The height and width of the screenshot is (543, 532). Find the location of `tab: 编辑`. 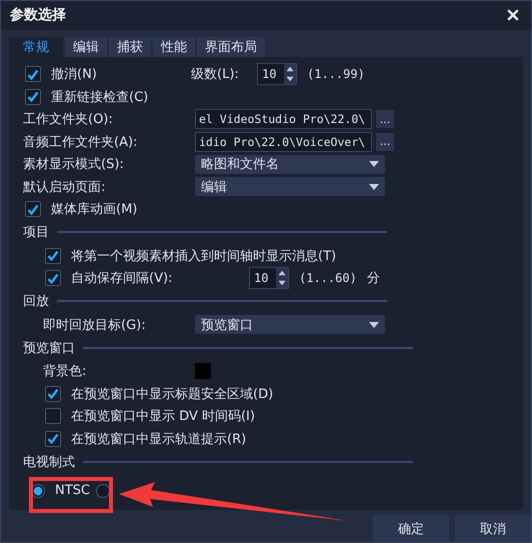

tab: 编辑 is located at coordinates (86, 46).